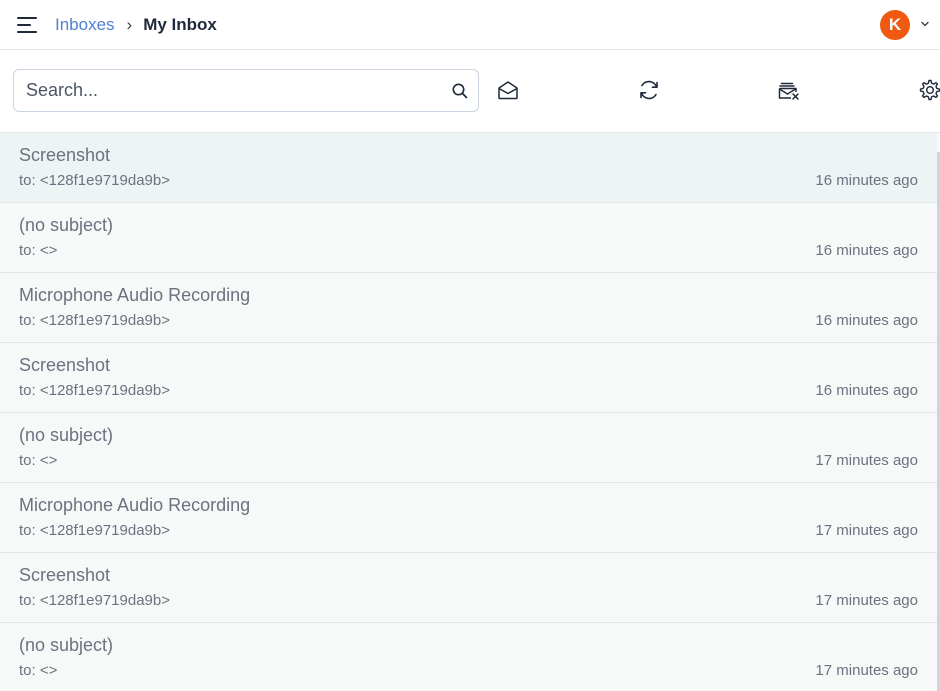  What do you see at coordinates (470, 25) in the screenshot?
I see `top-bar: Inboxes › My Inbox K` at bounding box center [470, 25].